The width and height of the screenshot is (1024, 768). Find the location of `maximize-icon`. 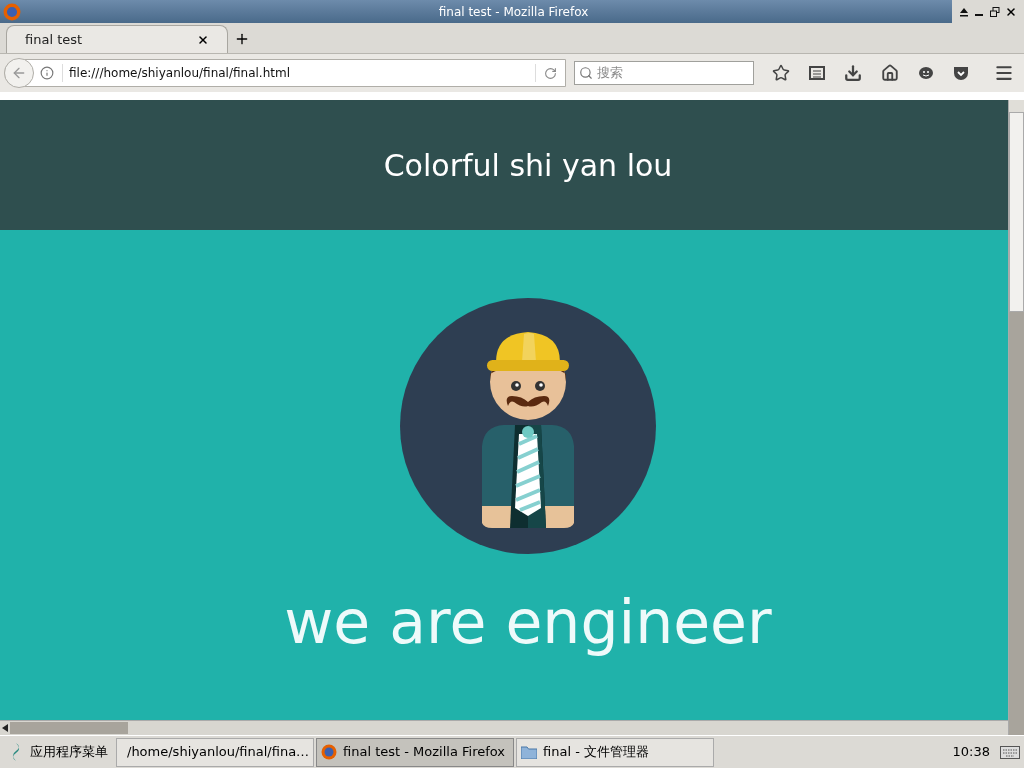

maximize-icon is located at coordinates (994, 11).